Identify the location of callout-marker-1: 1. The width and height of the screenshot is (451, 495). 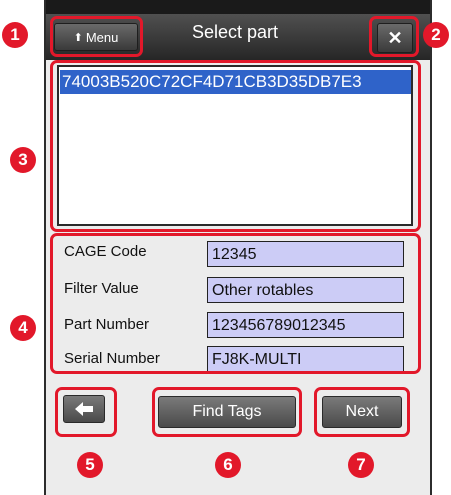
(15, 35).